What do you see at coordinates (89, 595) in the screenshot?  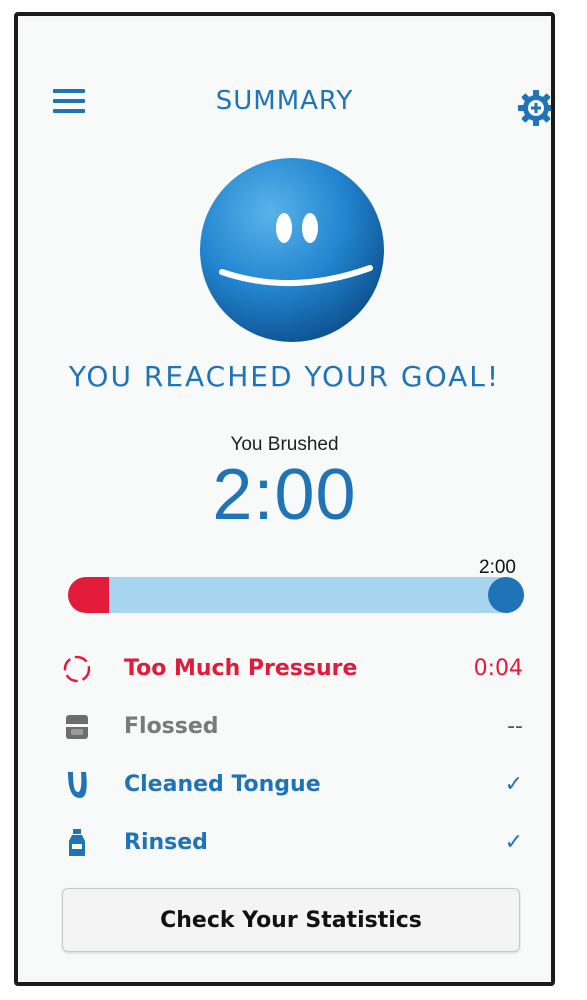 I see `pressure-segment` at bounding box center [89, 595].